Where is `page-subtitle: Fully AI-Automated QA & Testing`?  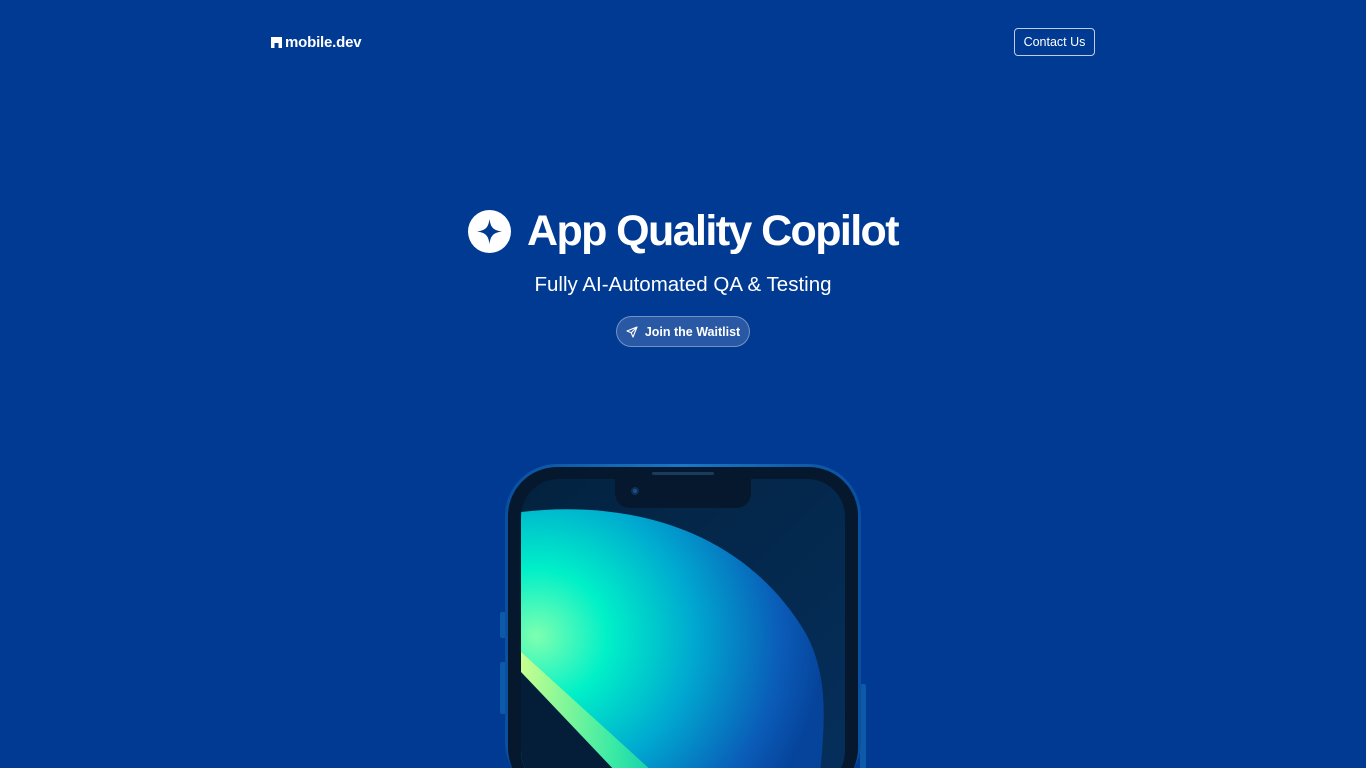
page-subtitle: Fully AI-Automated QA & Testing is located at coordinates (683, 284).